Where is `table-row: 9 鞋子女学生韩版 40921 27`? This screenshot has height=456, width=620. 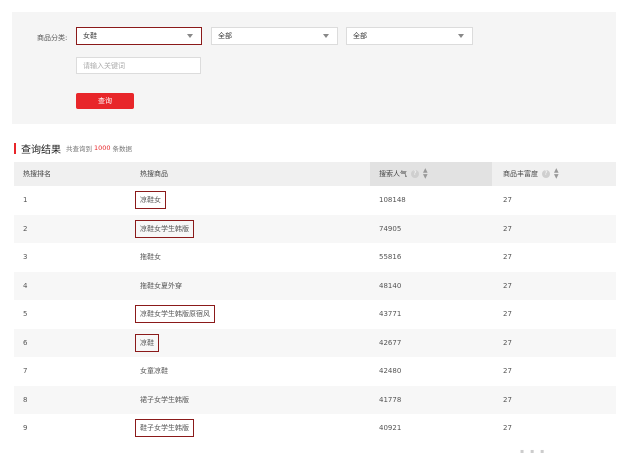
table-row: 9 鞋子女学生韩版 40921 27 is located at coordinates (315, 428).